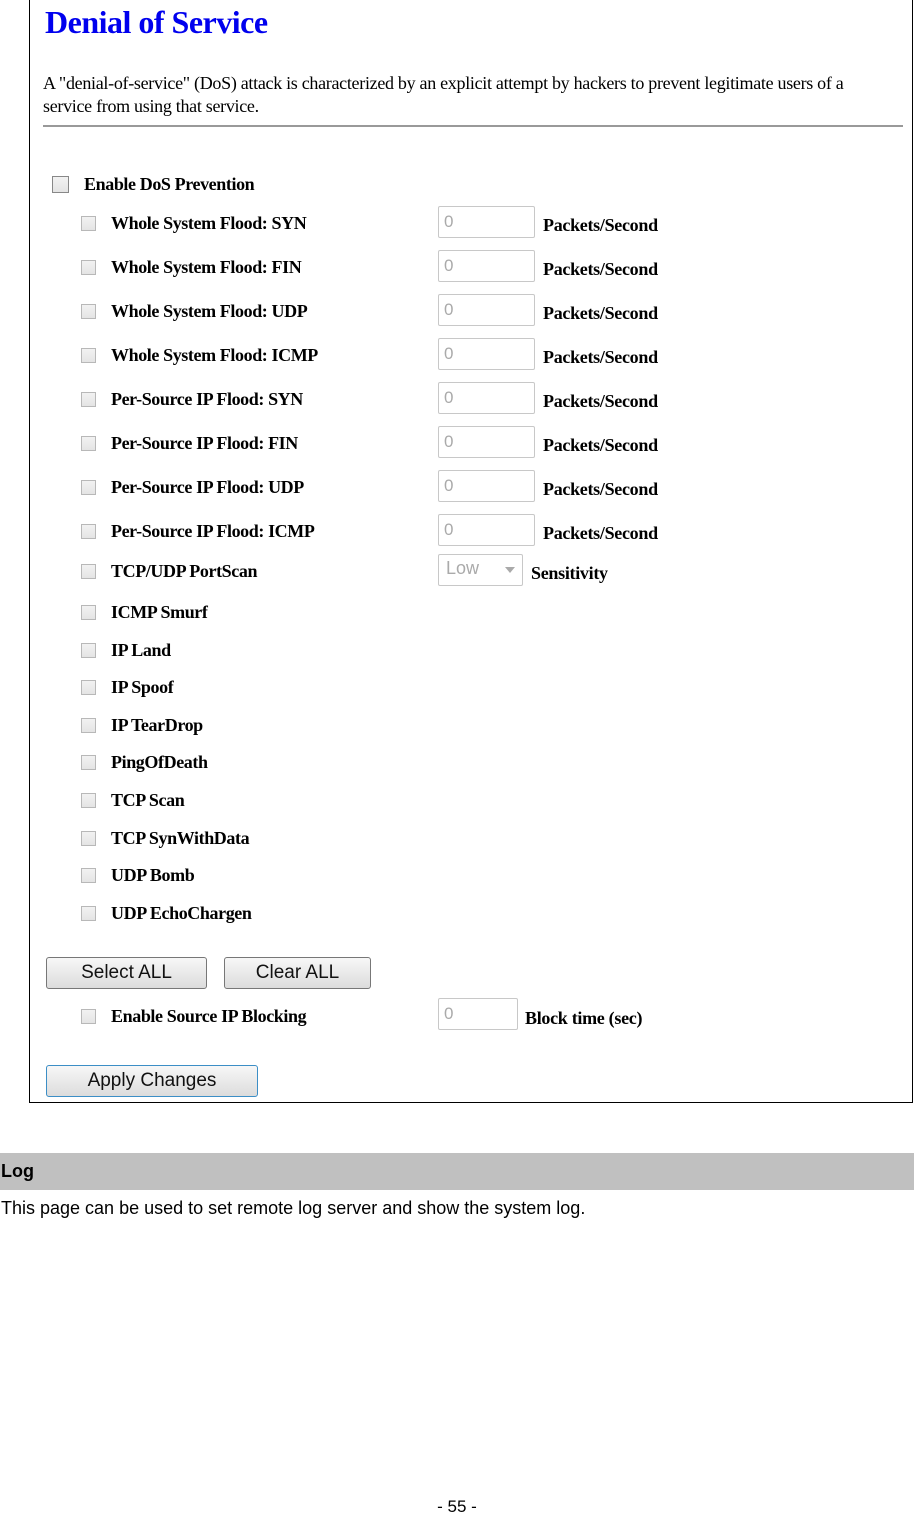 The width and height of the screenshot is (914, 1517). What do you see at coordinates (510, 570) in the screenshot?
I see `chevron-down-icon` at bounding box center [510, 570].